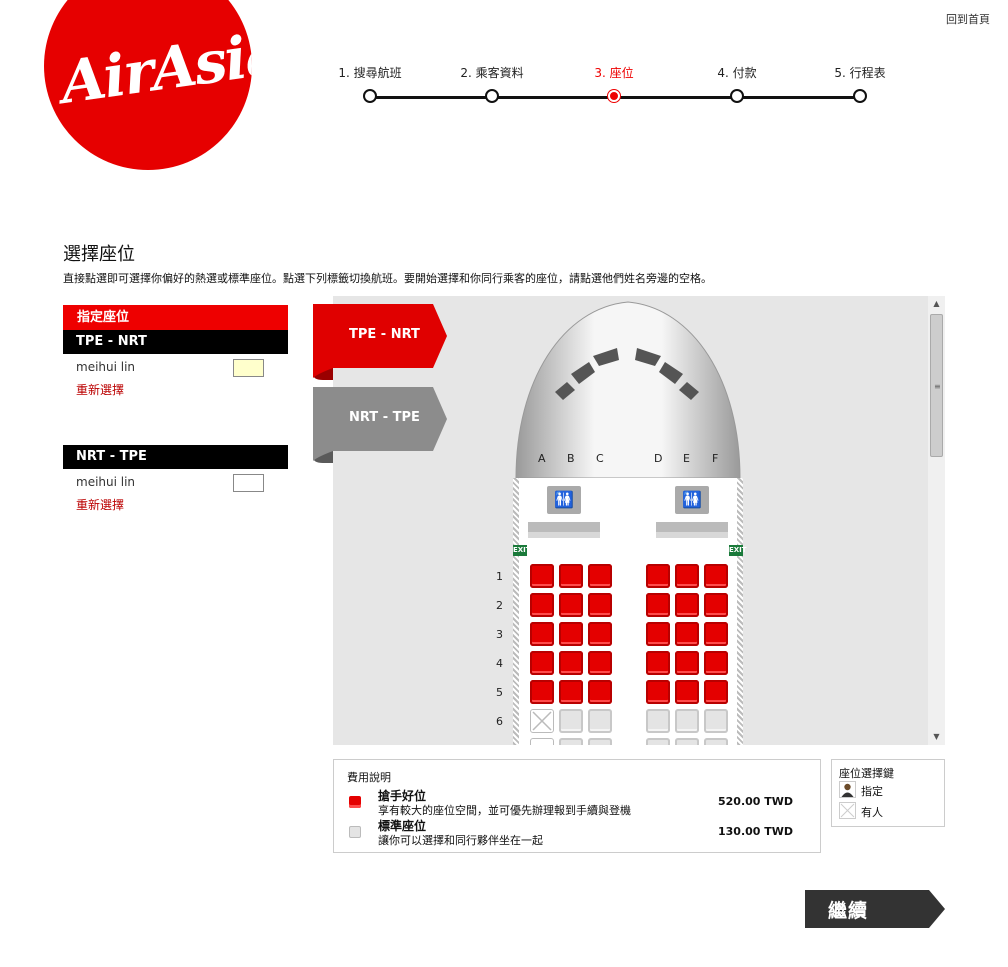  Describe the element at coordinates (600, 663) in the screenshot. I see `seat-4c` at that location.